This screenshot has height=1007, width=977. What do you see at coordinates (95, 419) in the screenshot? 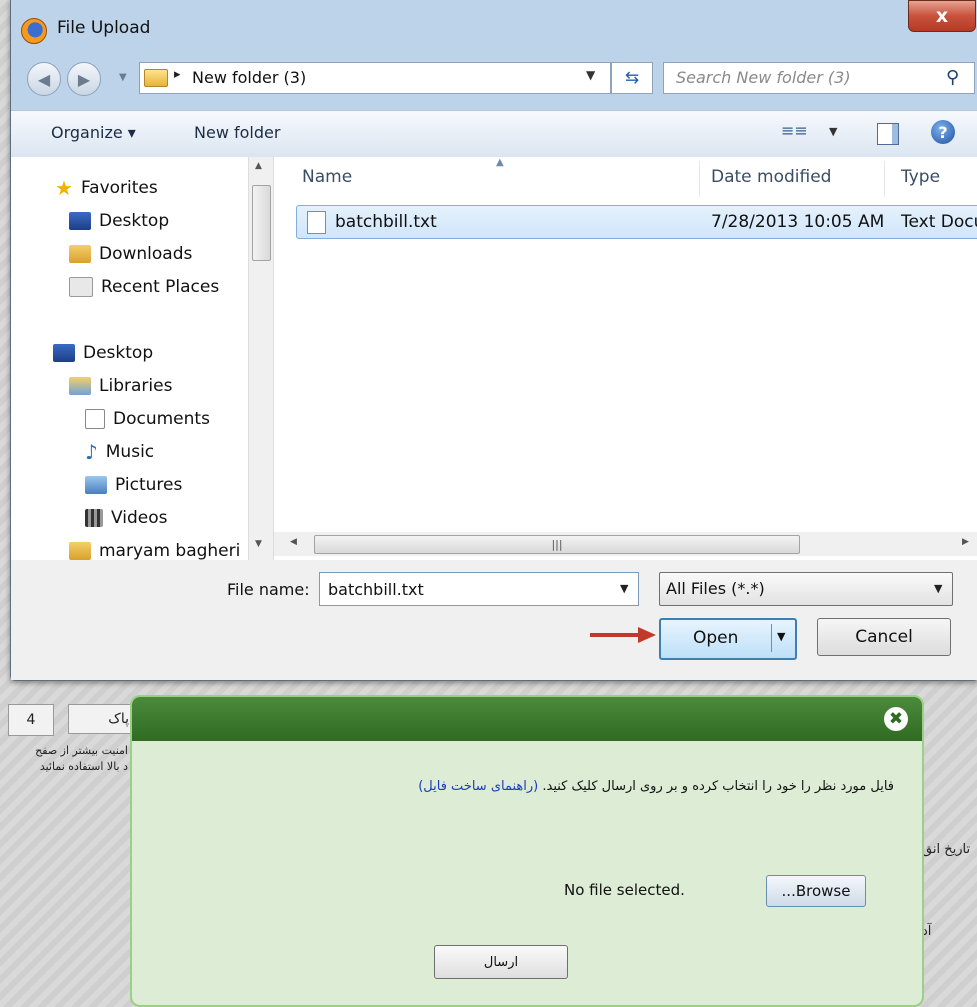
I see `documents-icon` at bounding box center [95, 419].